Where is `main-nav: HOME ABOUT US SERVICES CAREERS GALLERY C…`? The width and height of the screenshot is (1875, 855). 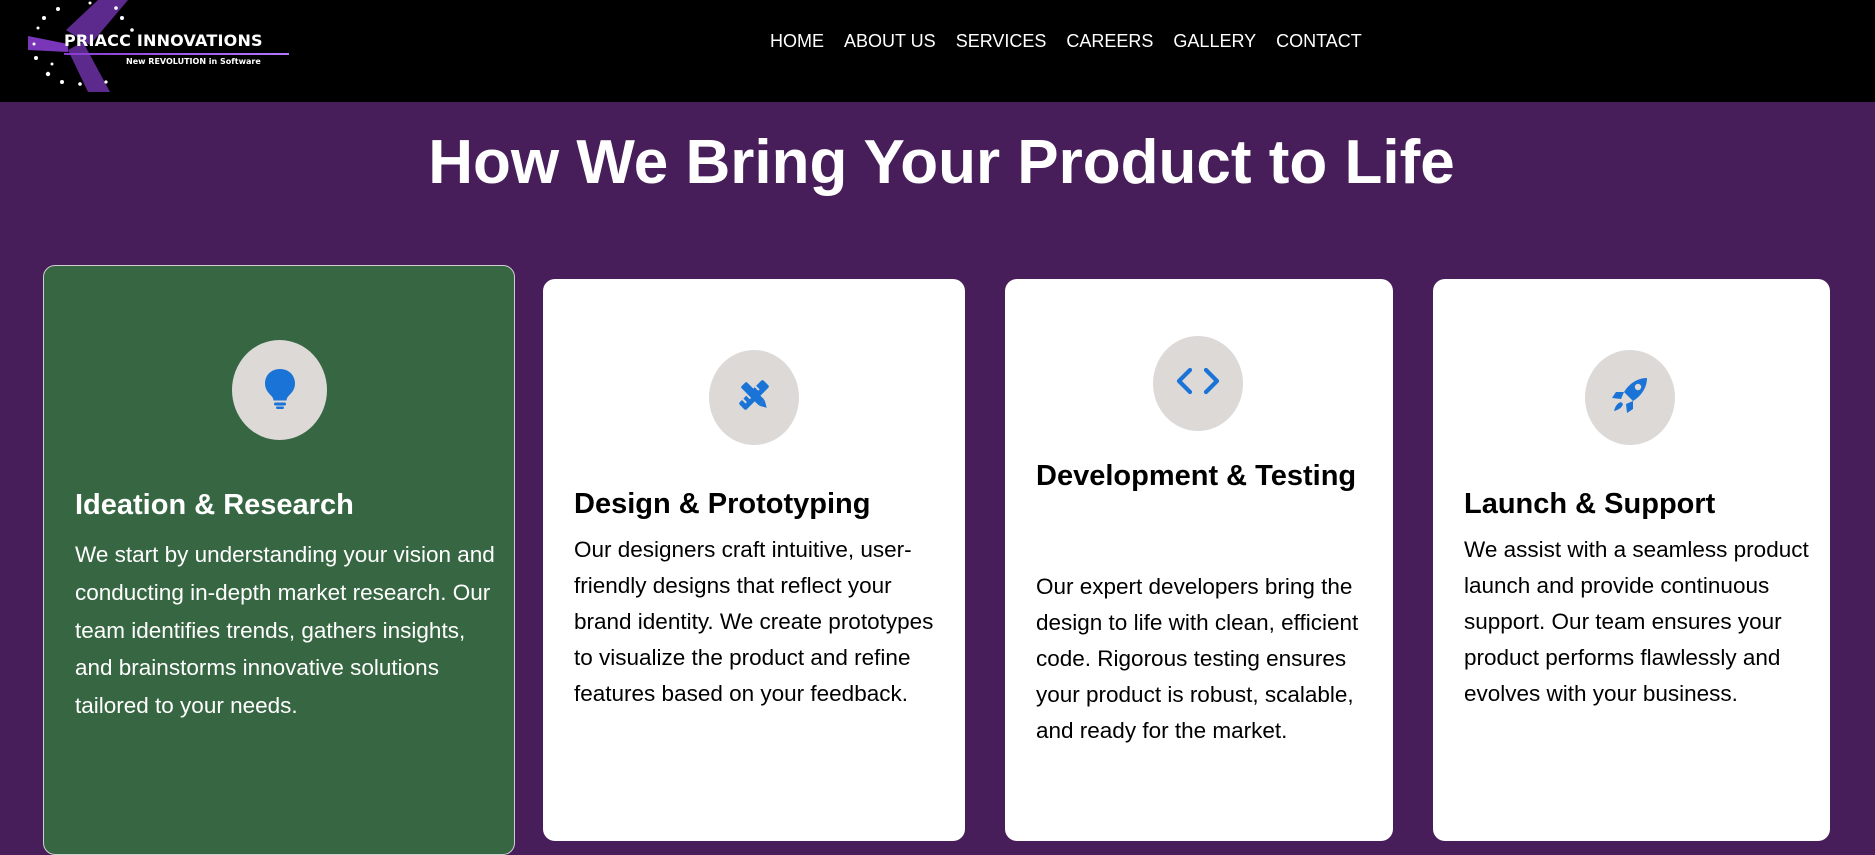
main-nav: HOME ABOUT US SERVICES CAREERS GALLERY C… is located at coordinates (1066, 41).